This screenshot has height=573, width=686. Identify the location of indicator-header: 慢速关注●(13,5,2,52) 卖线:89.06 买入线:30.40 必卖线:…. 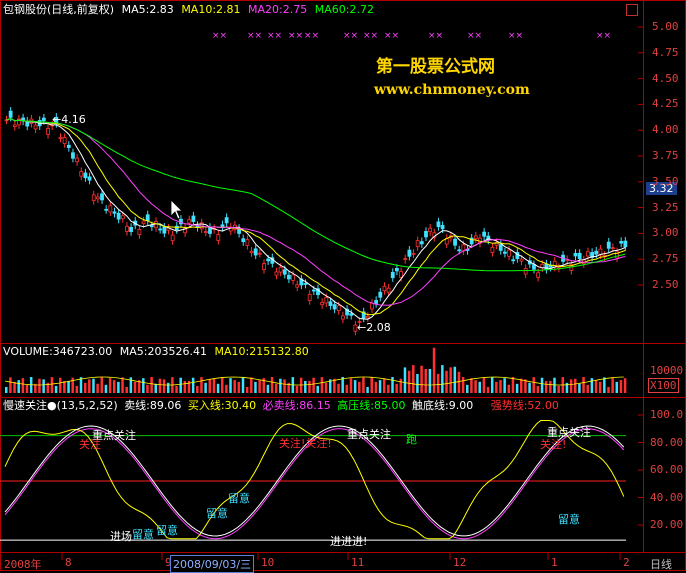
(281, 406).